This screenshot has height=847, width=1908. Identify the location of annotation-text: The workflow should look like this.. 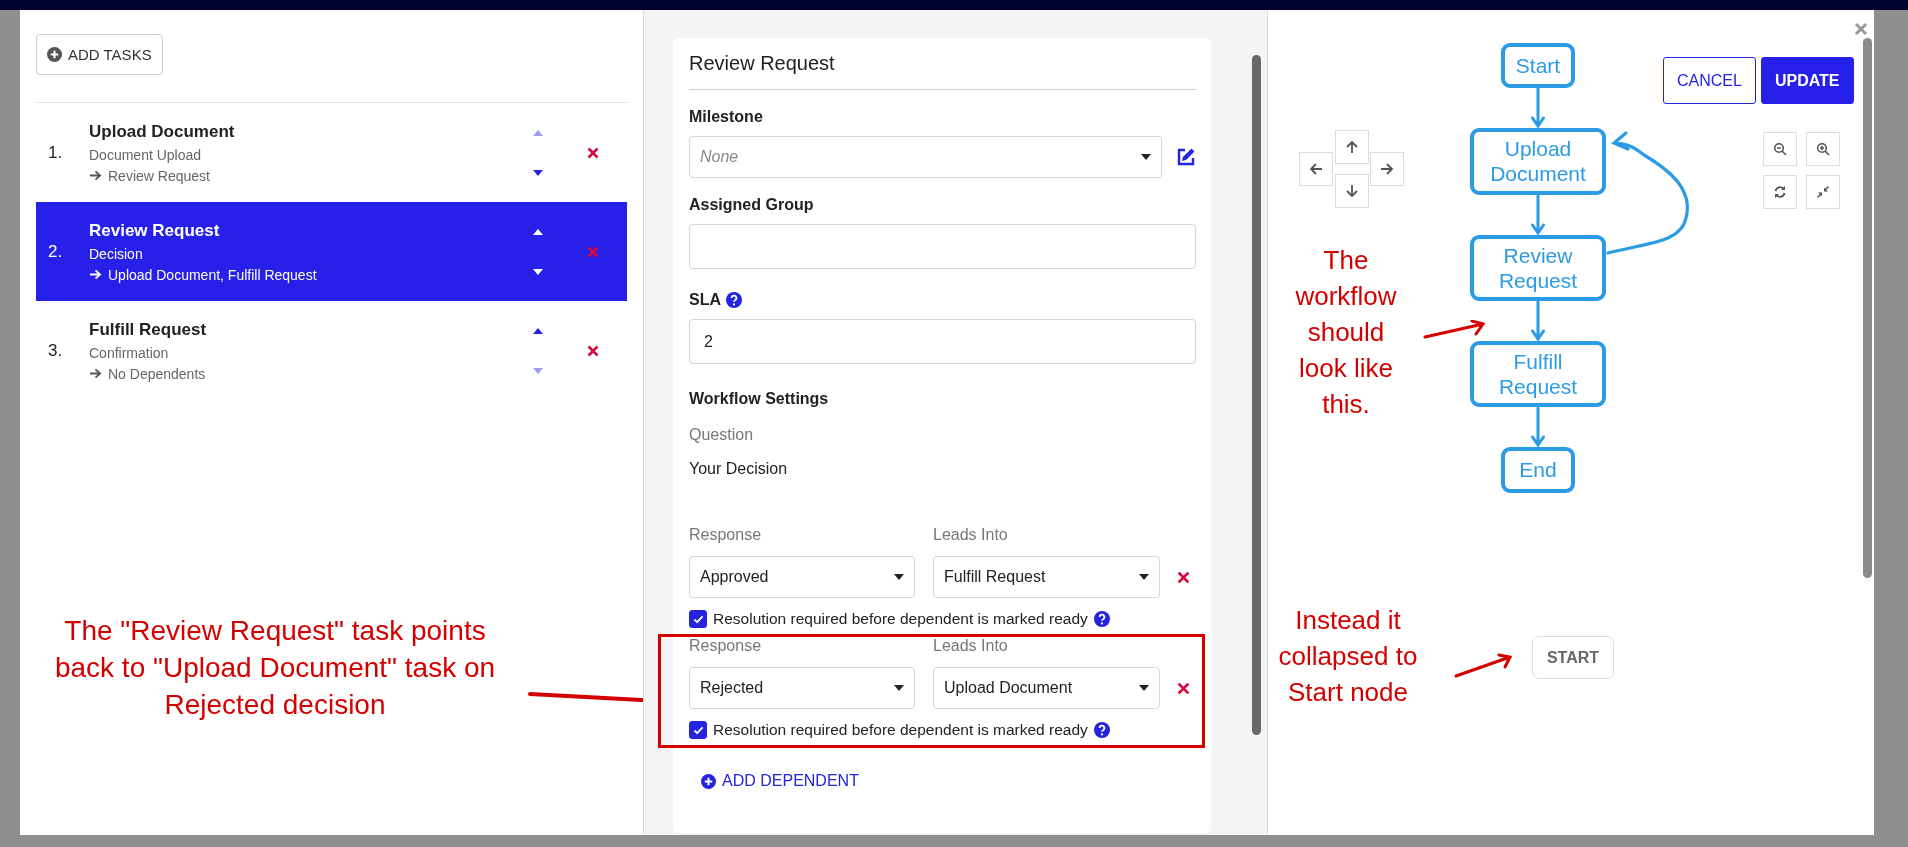
(1346, 332).